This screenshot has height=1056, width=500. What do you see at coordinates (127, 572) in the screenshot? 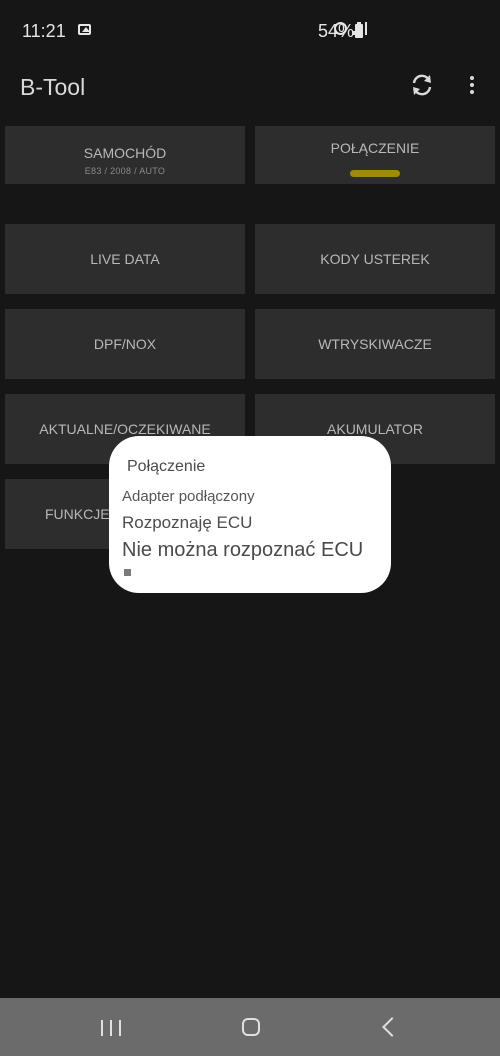
I see `stop-icon` at bounding box center [127, 572].